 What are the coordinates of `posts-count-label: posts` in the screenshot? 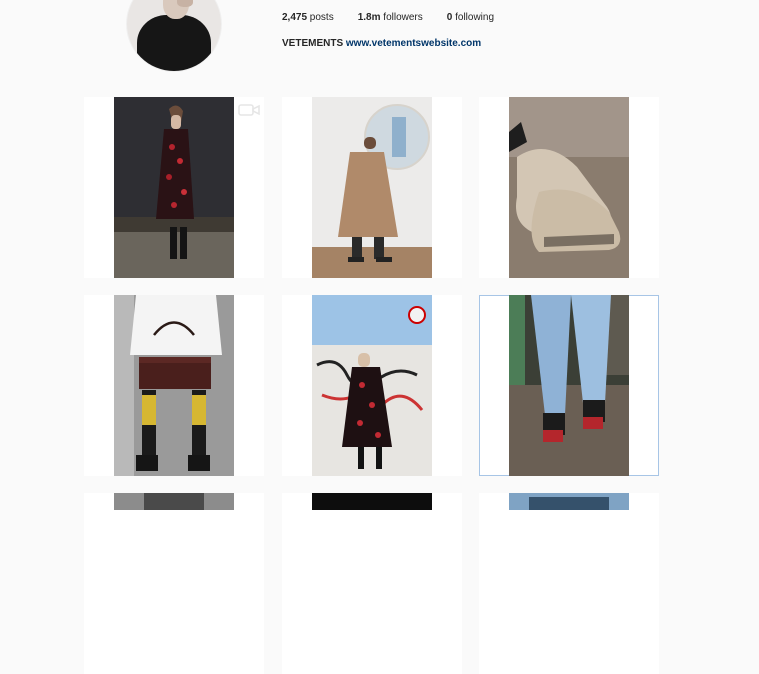 It's located at (320, 17).